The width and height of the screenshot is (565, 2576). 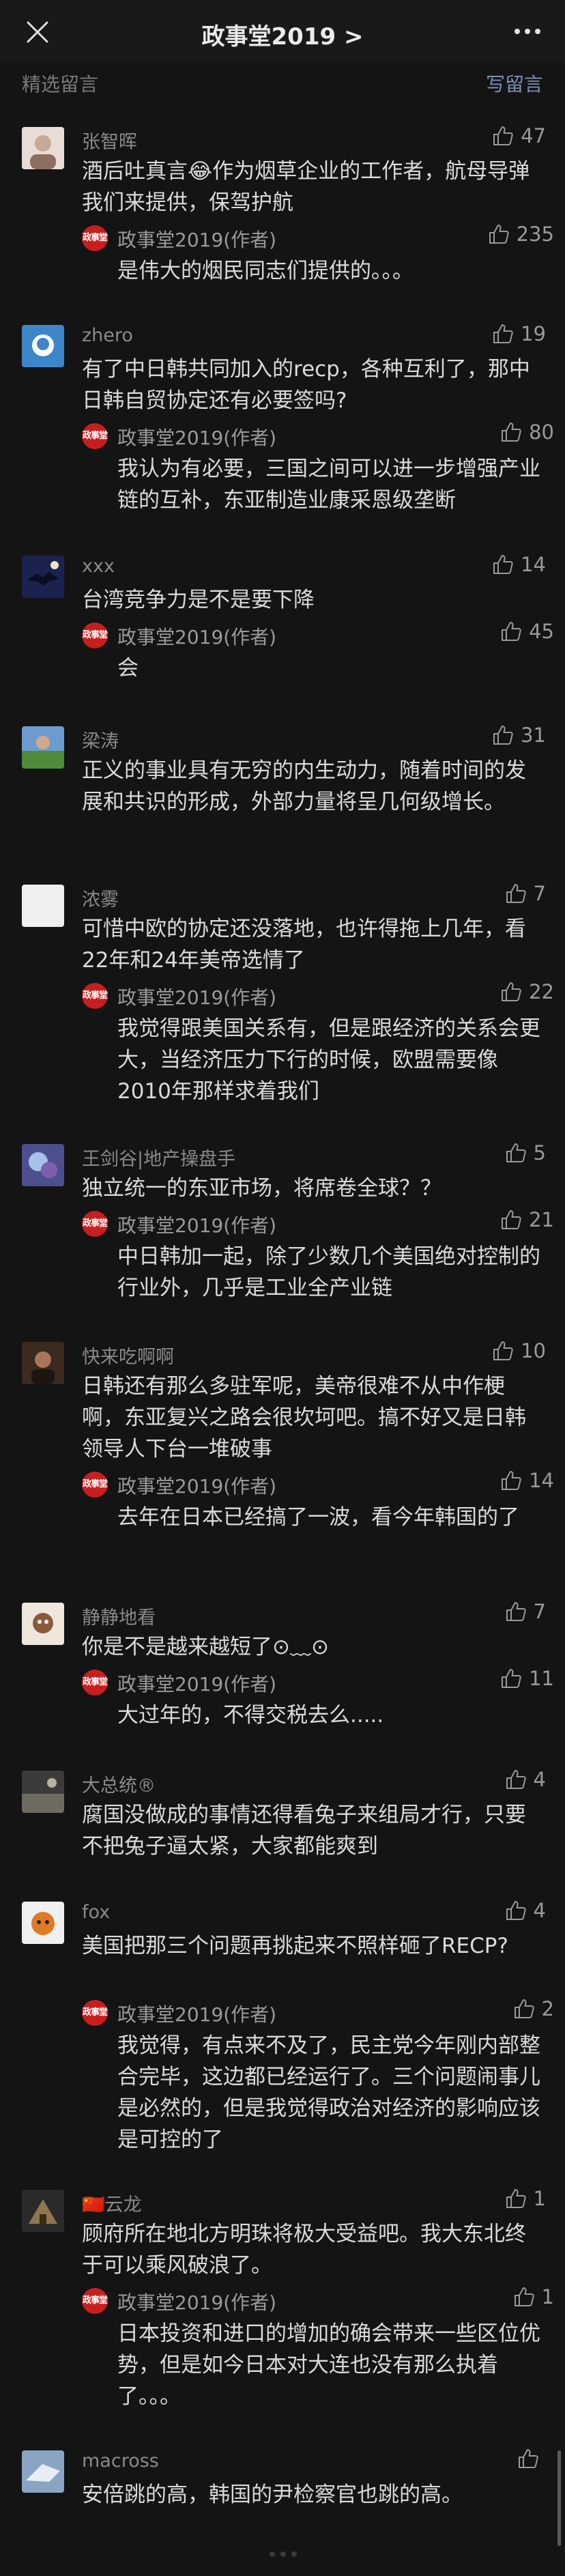 I want to click on like-count: 45, so click(x=541, y=631).